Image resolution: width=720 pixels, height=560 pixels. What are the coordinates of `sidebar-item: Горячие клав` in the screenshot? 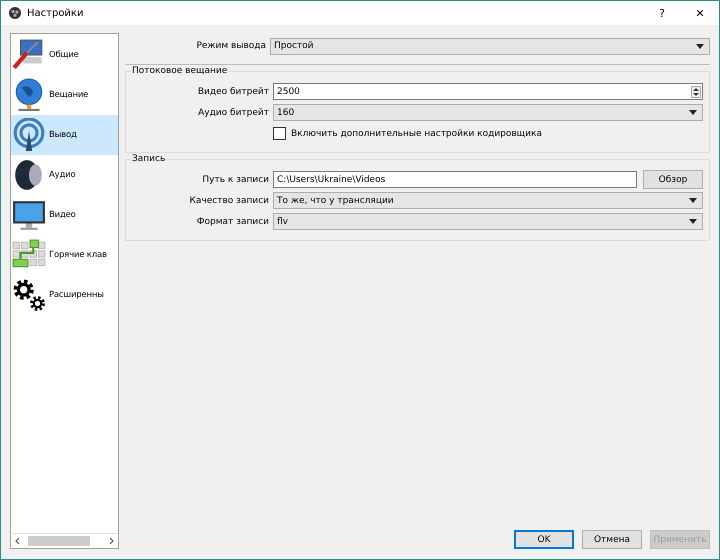 It's located at (64, 255).